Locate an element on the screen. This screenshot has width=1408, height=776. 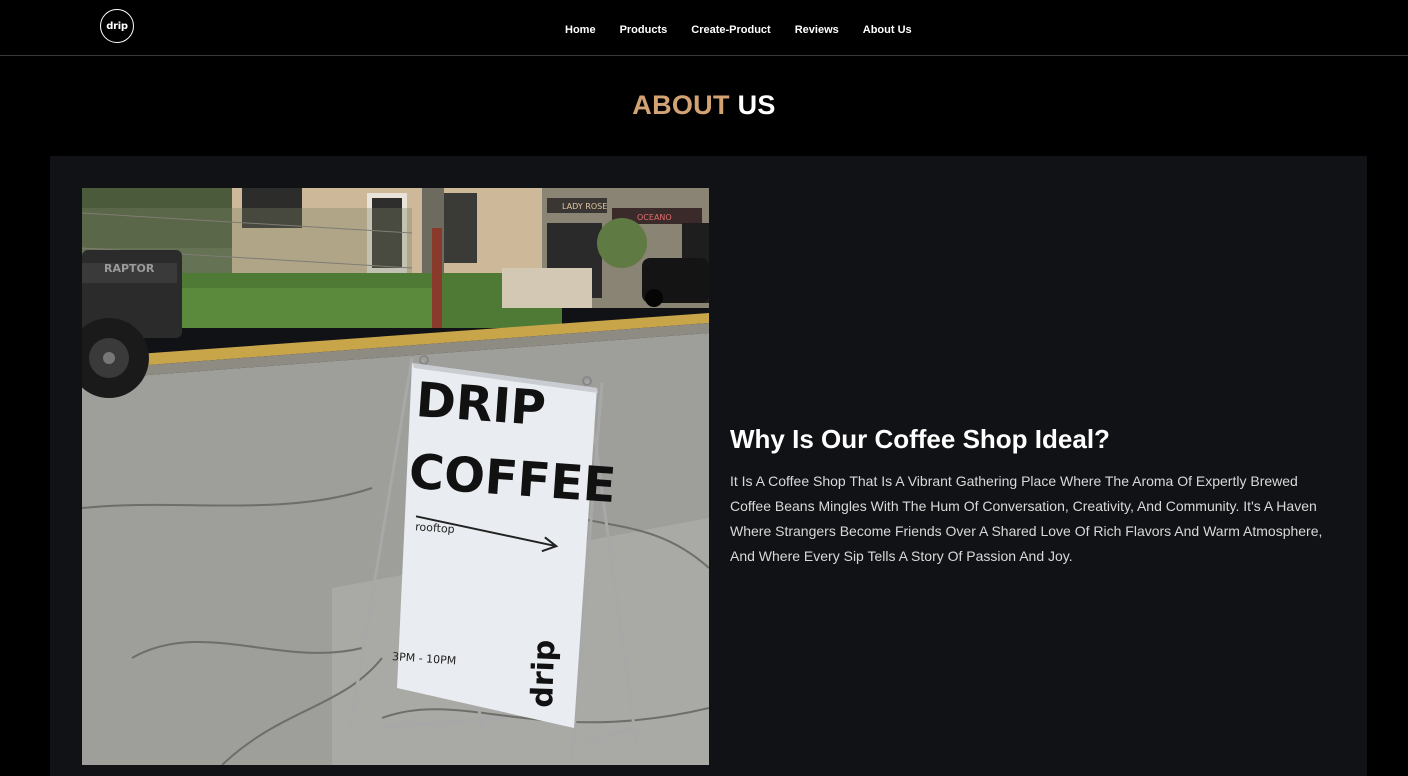
about-heading: Why Is Our Coffee Shop Ideal? is located at coordinates (920, 439).